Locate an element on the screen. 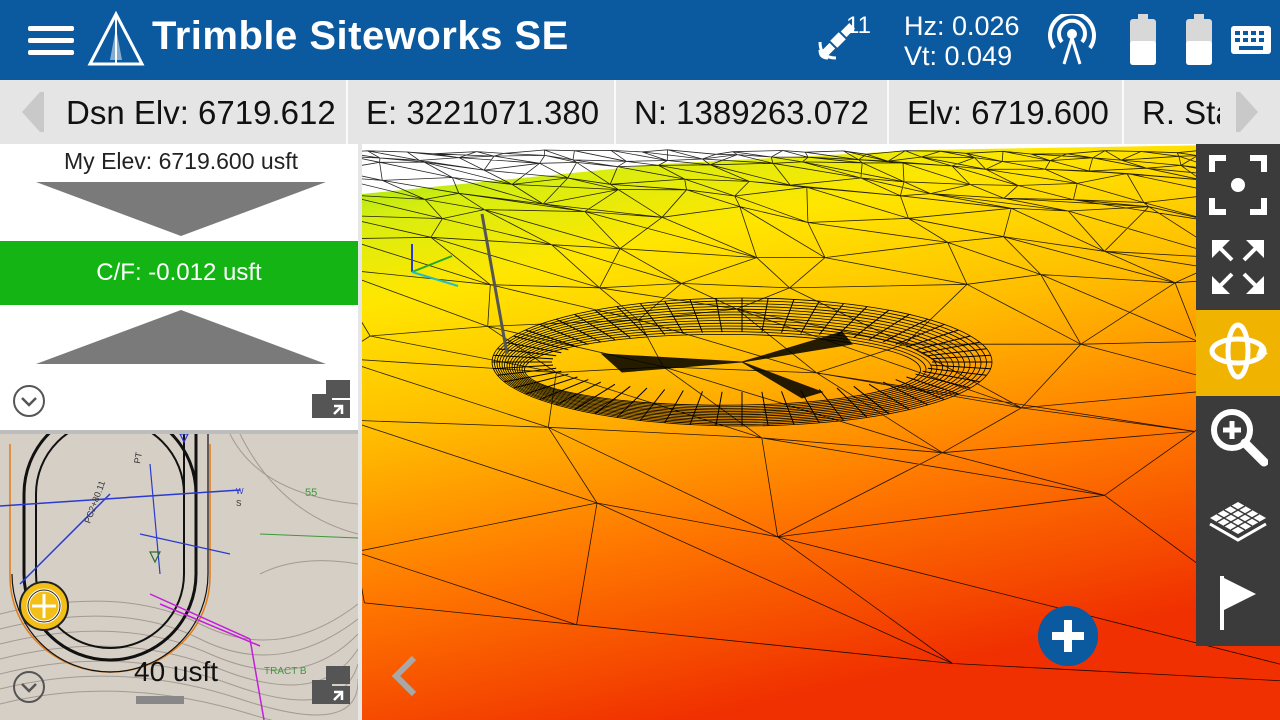 The height and width of the screenshot is (720, 1280). hz-precision: Hz: 0.026 is located at coordinates (962, 26).